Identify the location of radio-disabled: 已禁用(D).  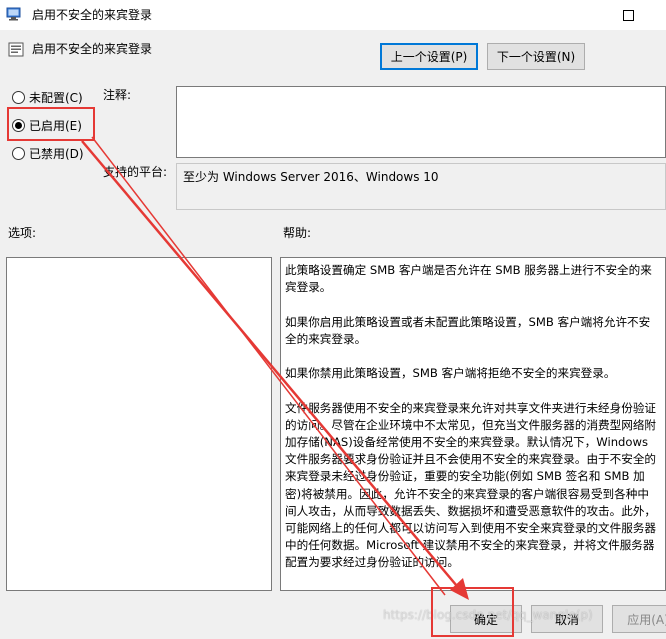
(48, 153).